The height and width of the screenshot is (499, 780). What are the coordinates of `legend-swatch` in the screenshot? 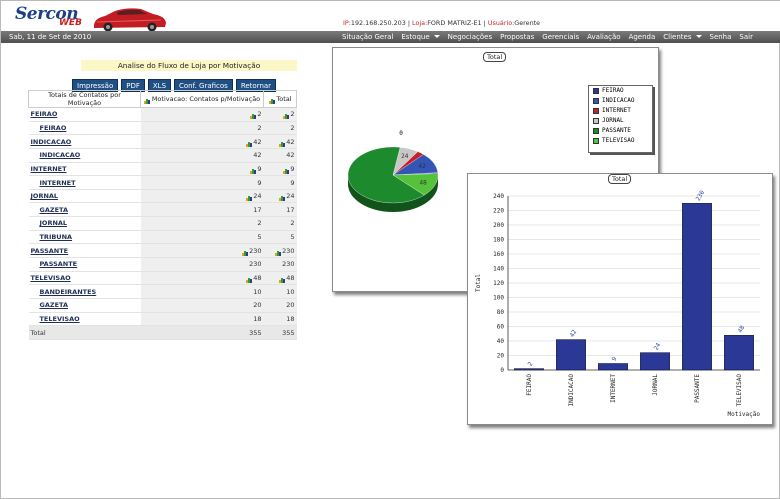 It's located at (596, 90).